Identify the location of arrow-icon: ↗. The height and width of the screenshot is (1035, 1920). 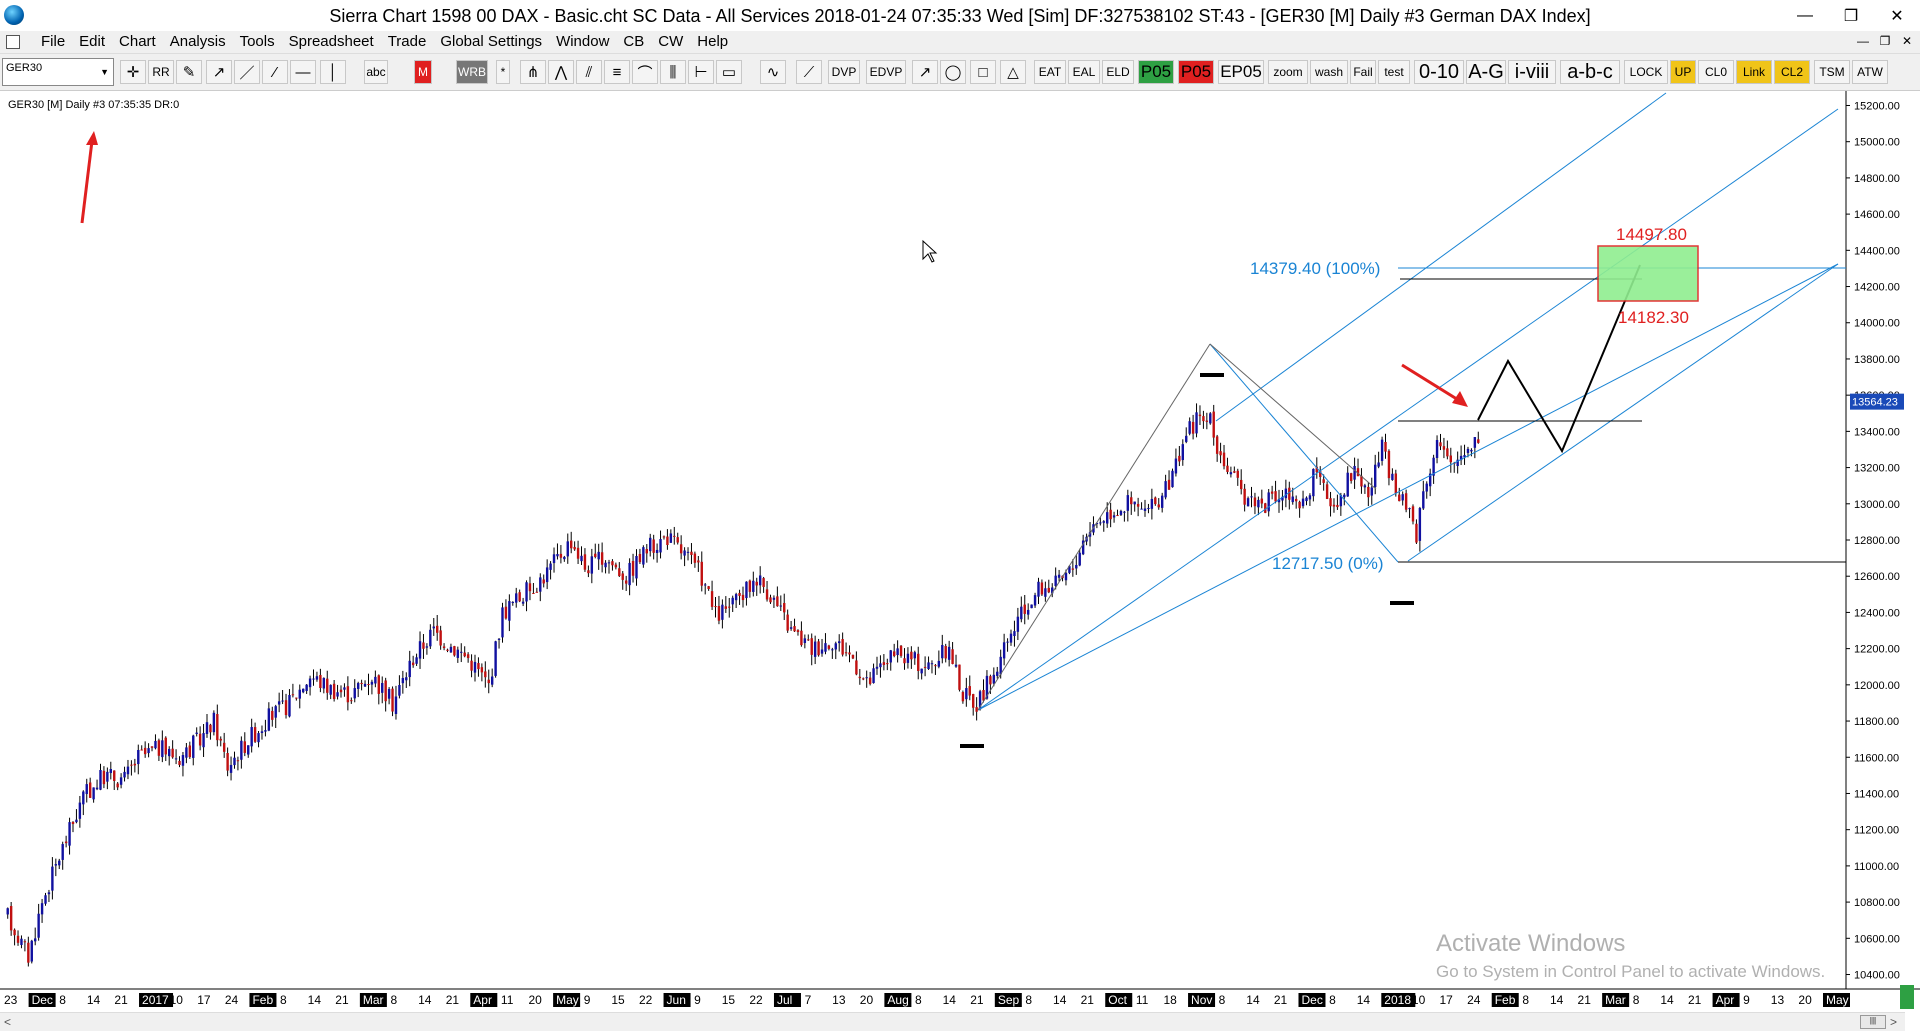
(925, 72).